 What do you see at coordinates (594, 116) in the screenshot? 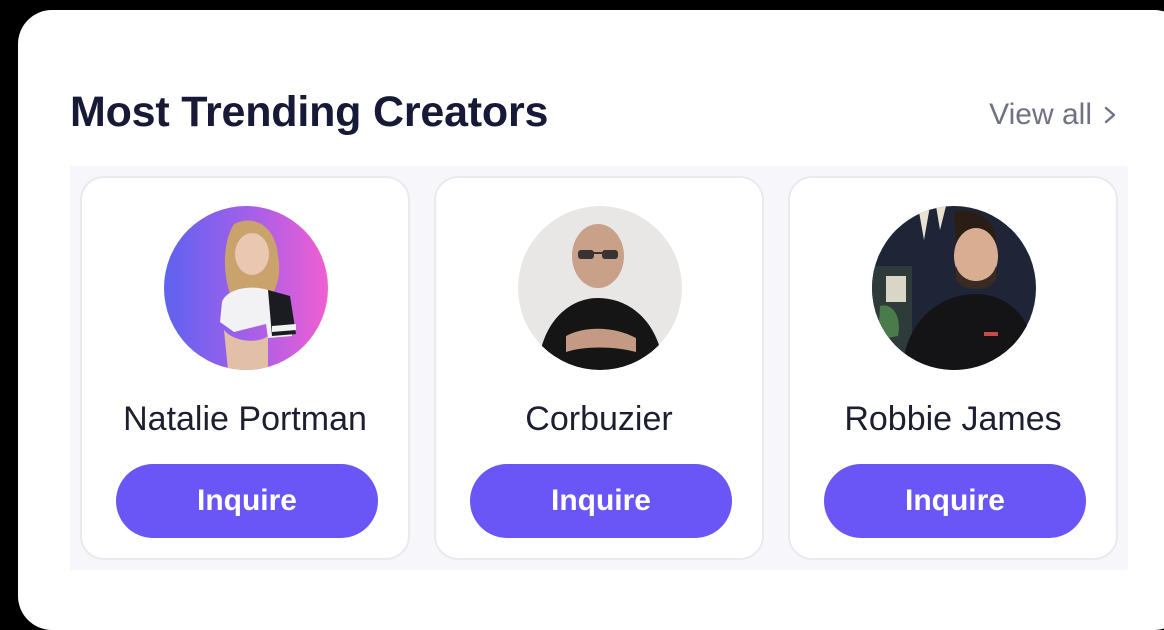
I see `panel-header: Most Trending Creators View all` at bounding box center [594, 116].